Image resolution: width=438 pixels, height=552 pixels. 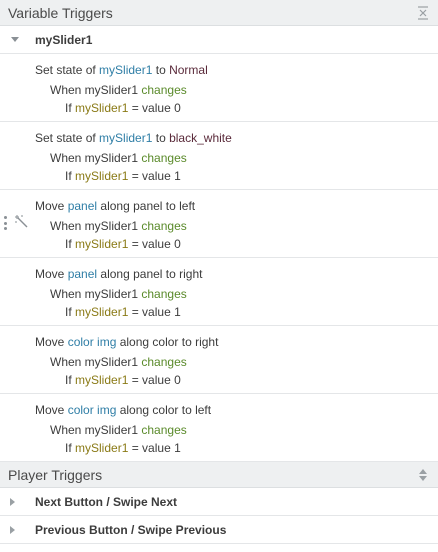 What do you see at coordinates (200, 138) in the screenshot?
I see `state-name: black_white` at bounding box center [200, 138].